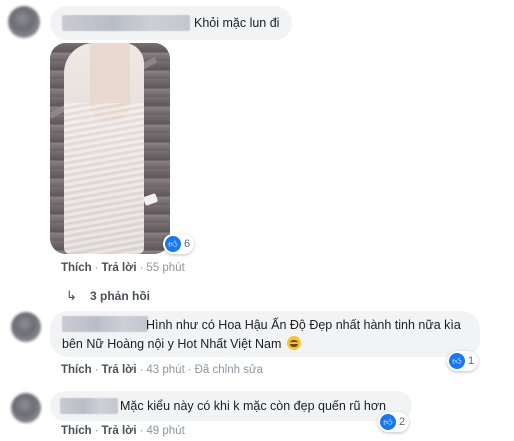 The height and width of the screenshot is (441, 514). What do you see at coordinates (120, 296) in the screenshot?
I see `view-replies-link: 3 phản hồi` at bounding box center [120, 296].